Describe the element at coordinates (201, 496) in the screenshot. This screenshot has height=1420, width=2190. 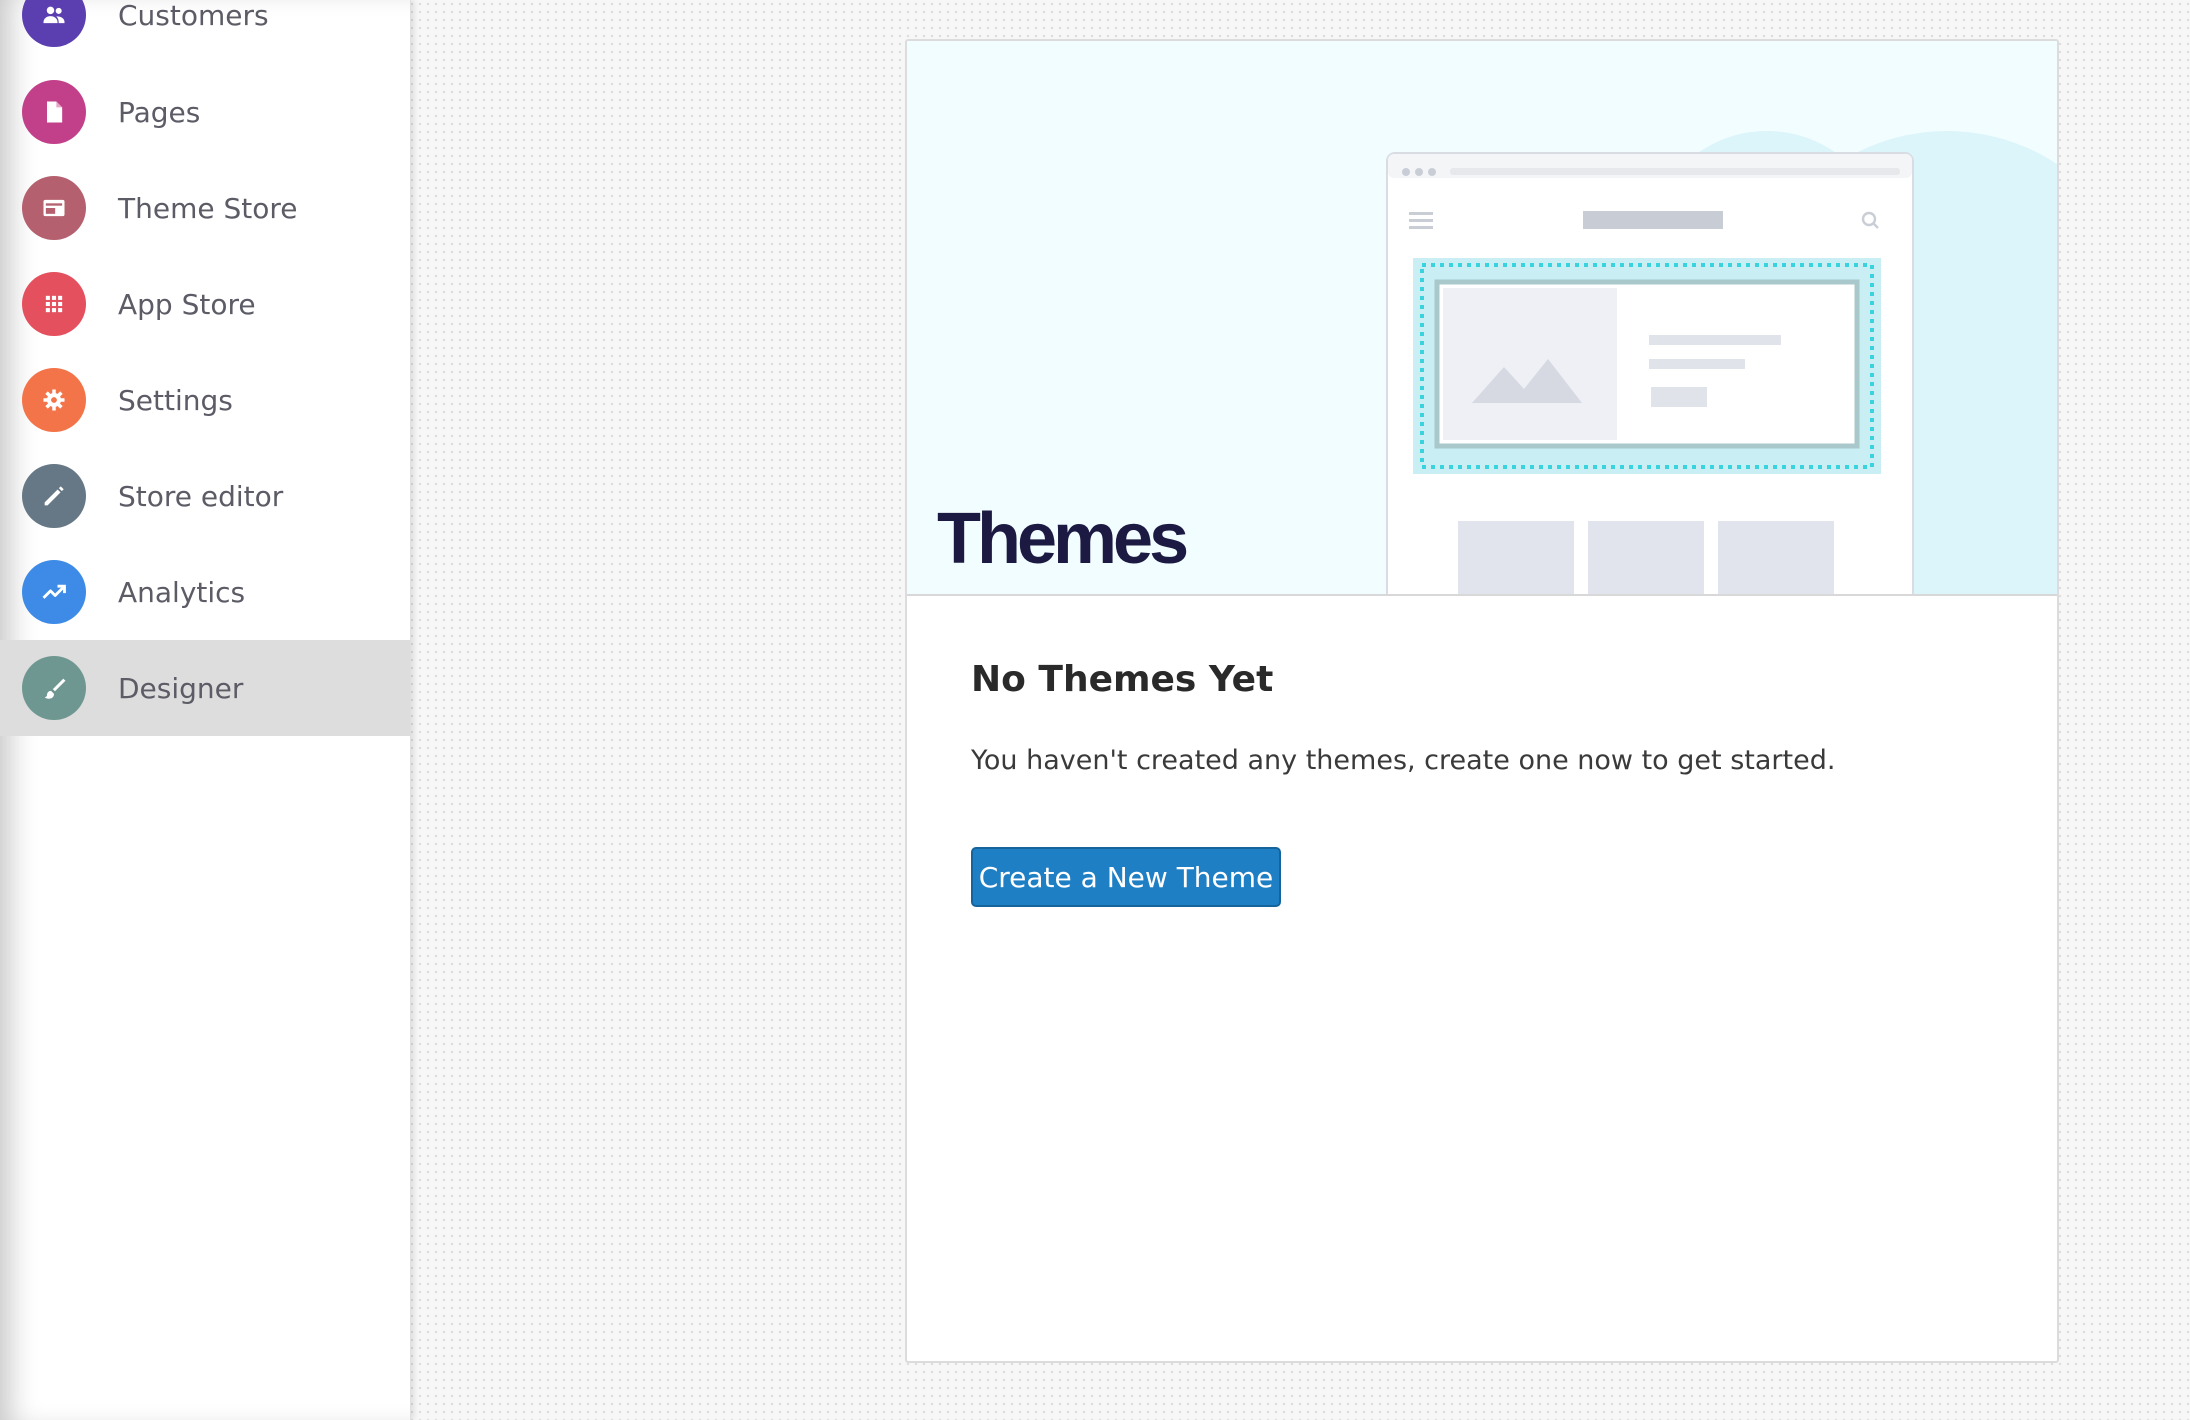
I see `sidebar-item-label: Store editor` at that location.